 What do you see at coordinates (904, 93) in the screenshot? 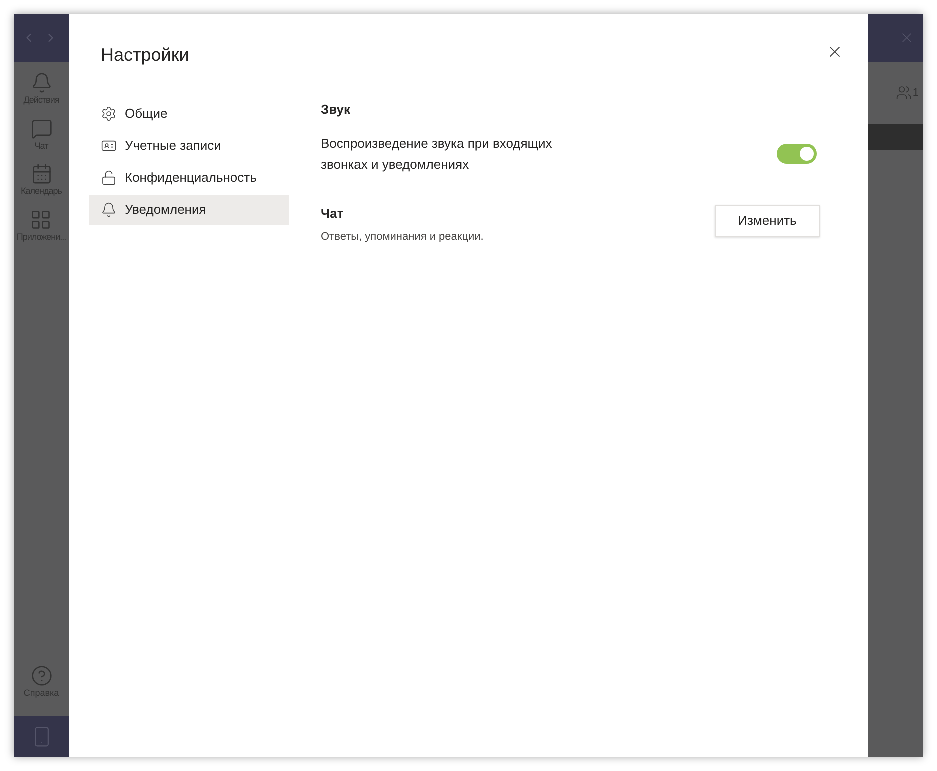
I see `participants-icon` at bounding box center [904, 93].